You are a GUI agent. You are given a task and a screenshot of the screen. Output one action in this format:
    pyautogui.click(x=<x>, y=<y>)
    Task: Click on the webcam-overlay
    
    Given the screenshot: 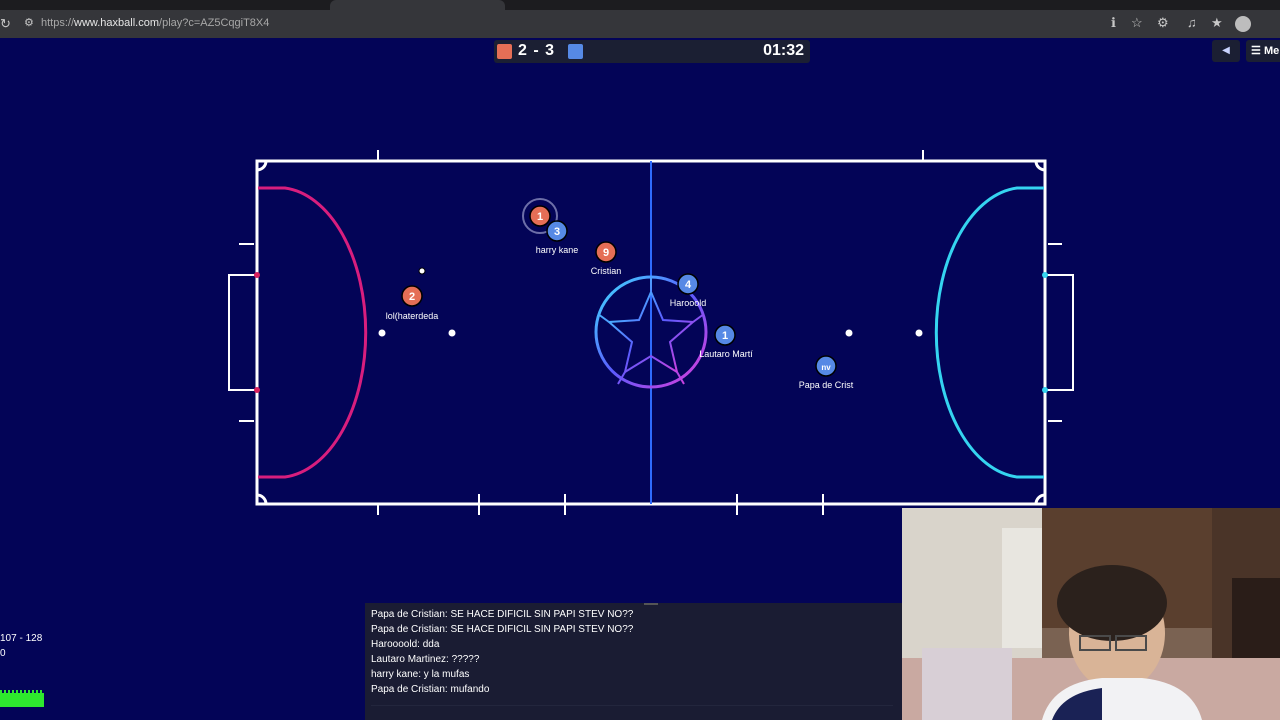 What is the action you would take?
    pyautogui.click(x=1091, y=614)
    